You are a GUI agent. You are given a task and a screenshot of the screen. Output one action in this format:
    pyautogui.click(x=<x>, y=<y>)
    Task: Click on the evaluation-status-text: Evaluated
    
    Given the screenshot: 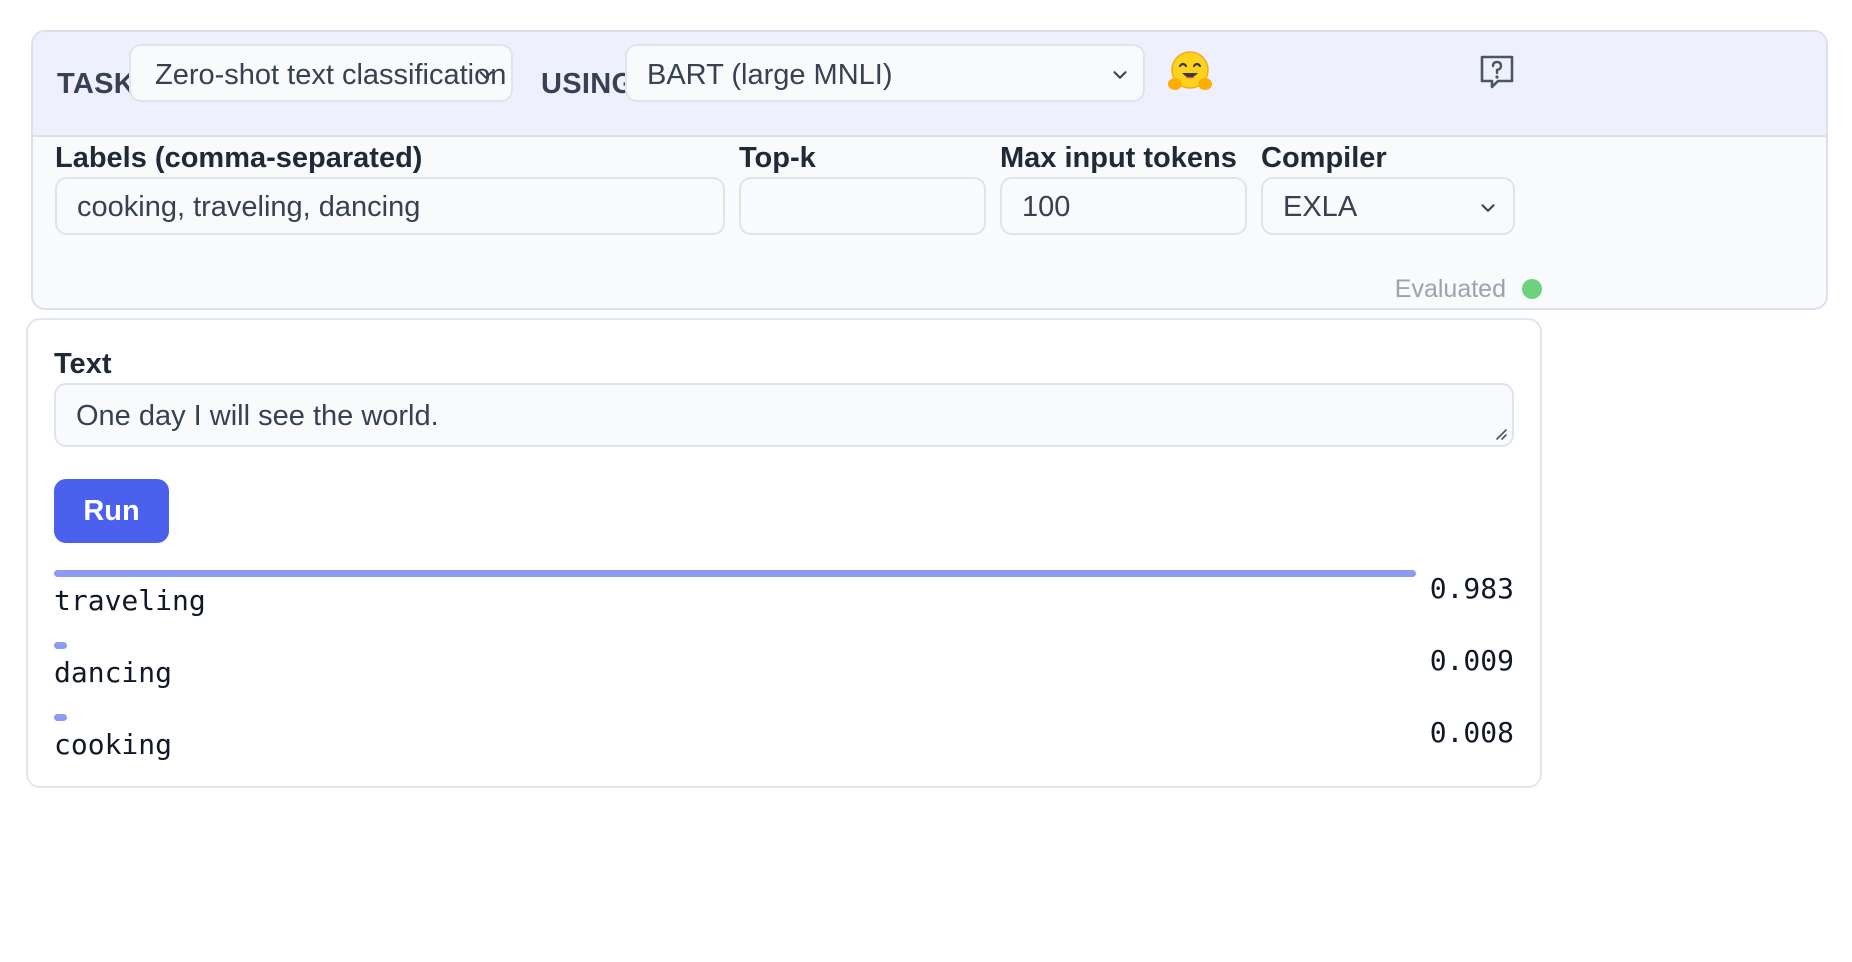 What is the action you would take?
    pyautogui.click(x=1450, y=289)
    